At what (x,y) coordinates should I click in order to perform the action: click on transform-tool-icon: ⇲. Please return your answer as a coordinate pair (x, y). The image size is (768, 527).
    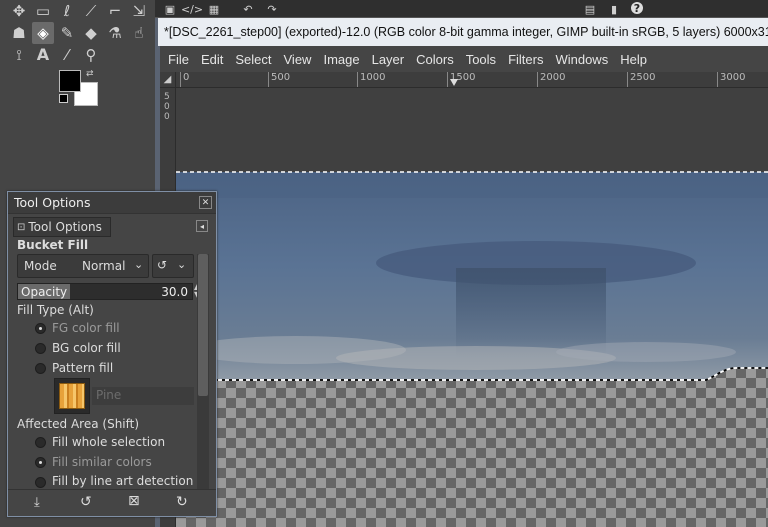
    Looking at the image, I should click on (139, 11).